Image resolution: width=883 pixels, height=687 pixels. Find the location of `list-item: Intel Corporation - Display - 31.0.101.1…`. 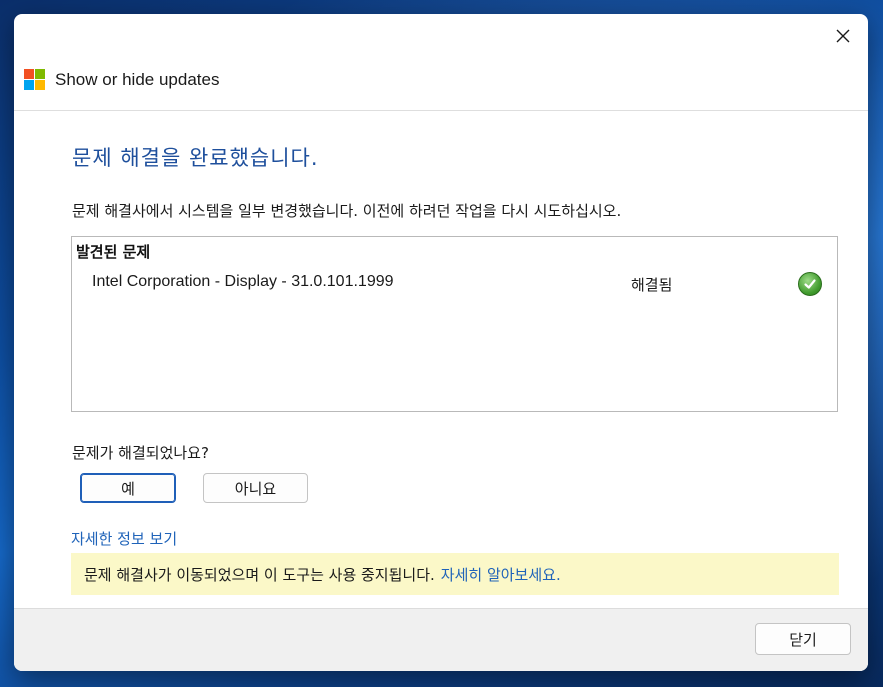

list-item: Intel Corporation - Display - 31.0.101.1… is located at coordinates (454, 286).